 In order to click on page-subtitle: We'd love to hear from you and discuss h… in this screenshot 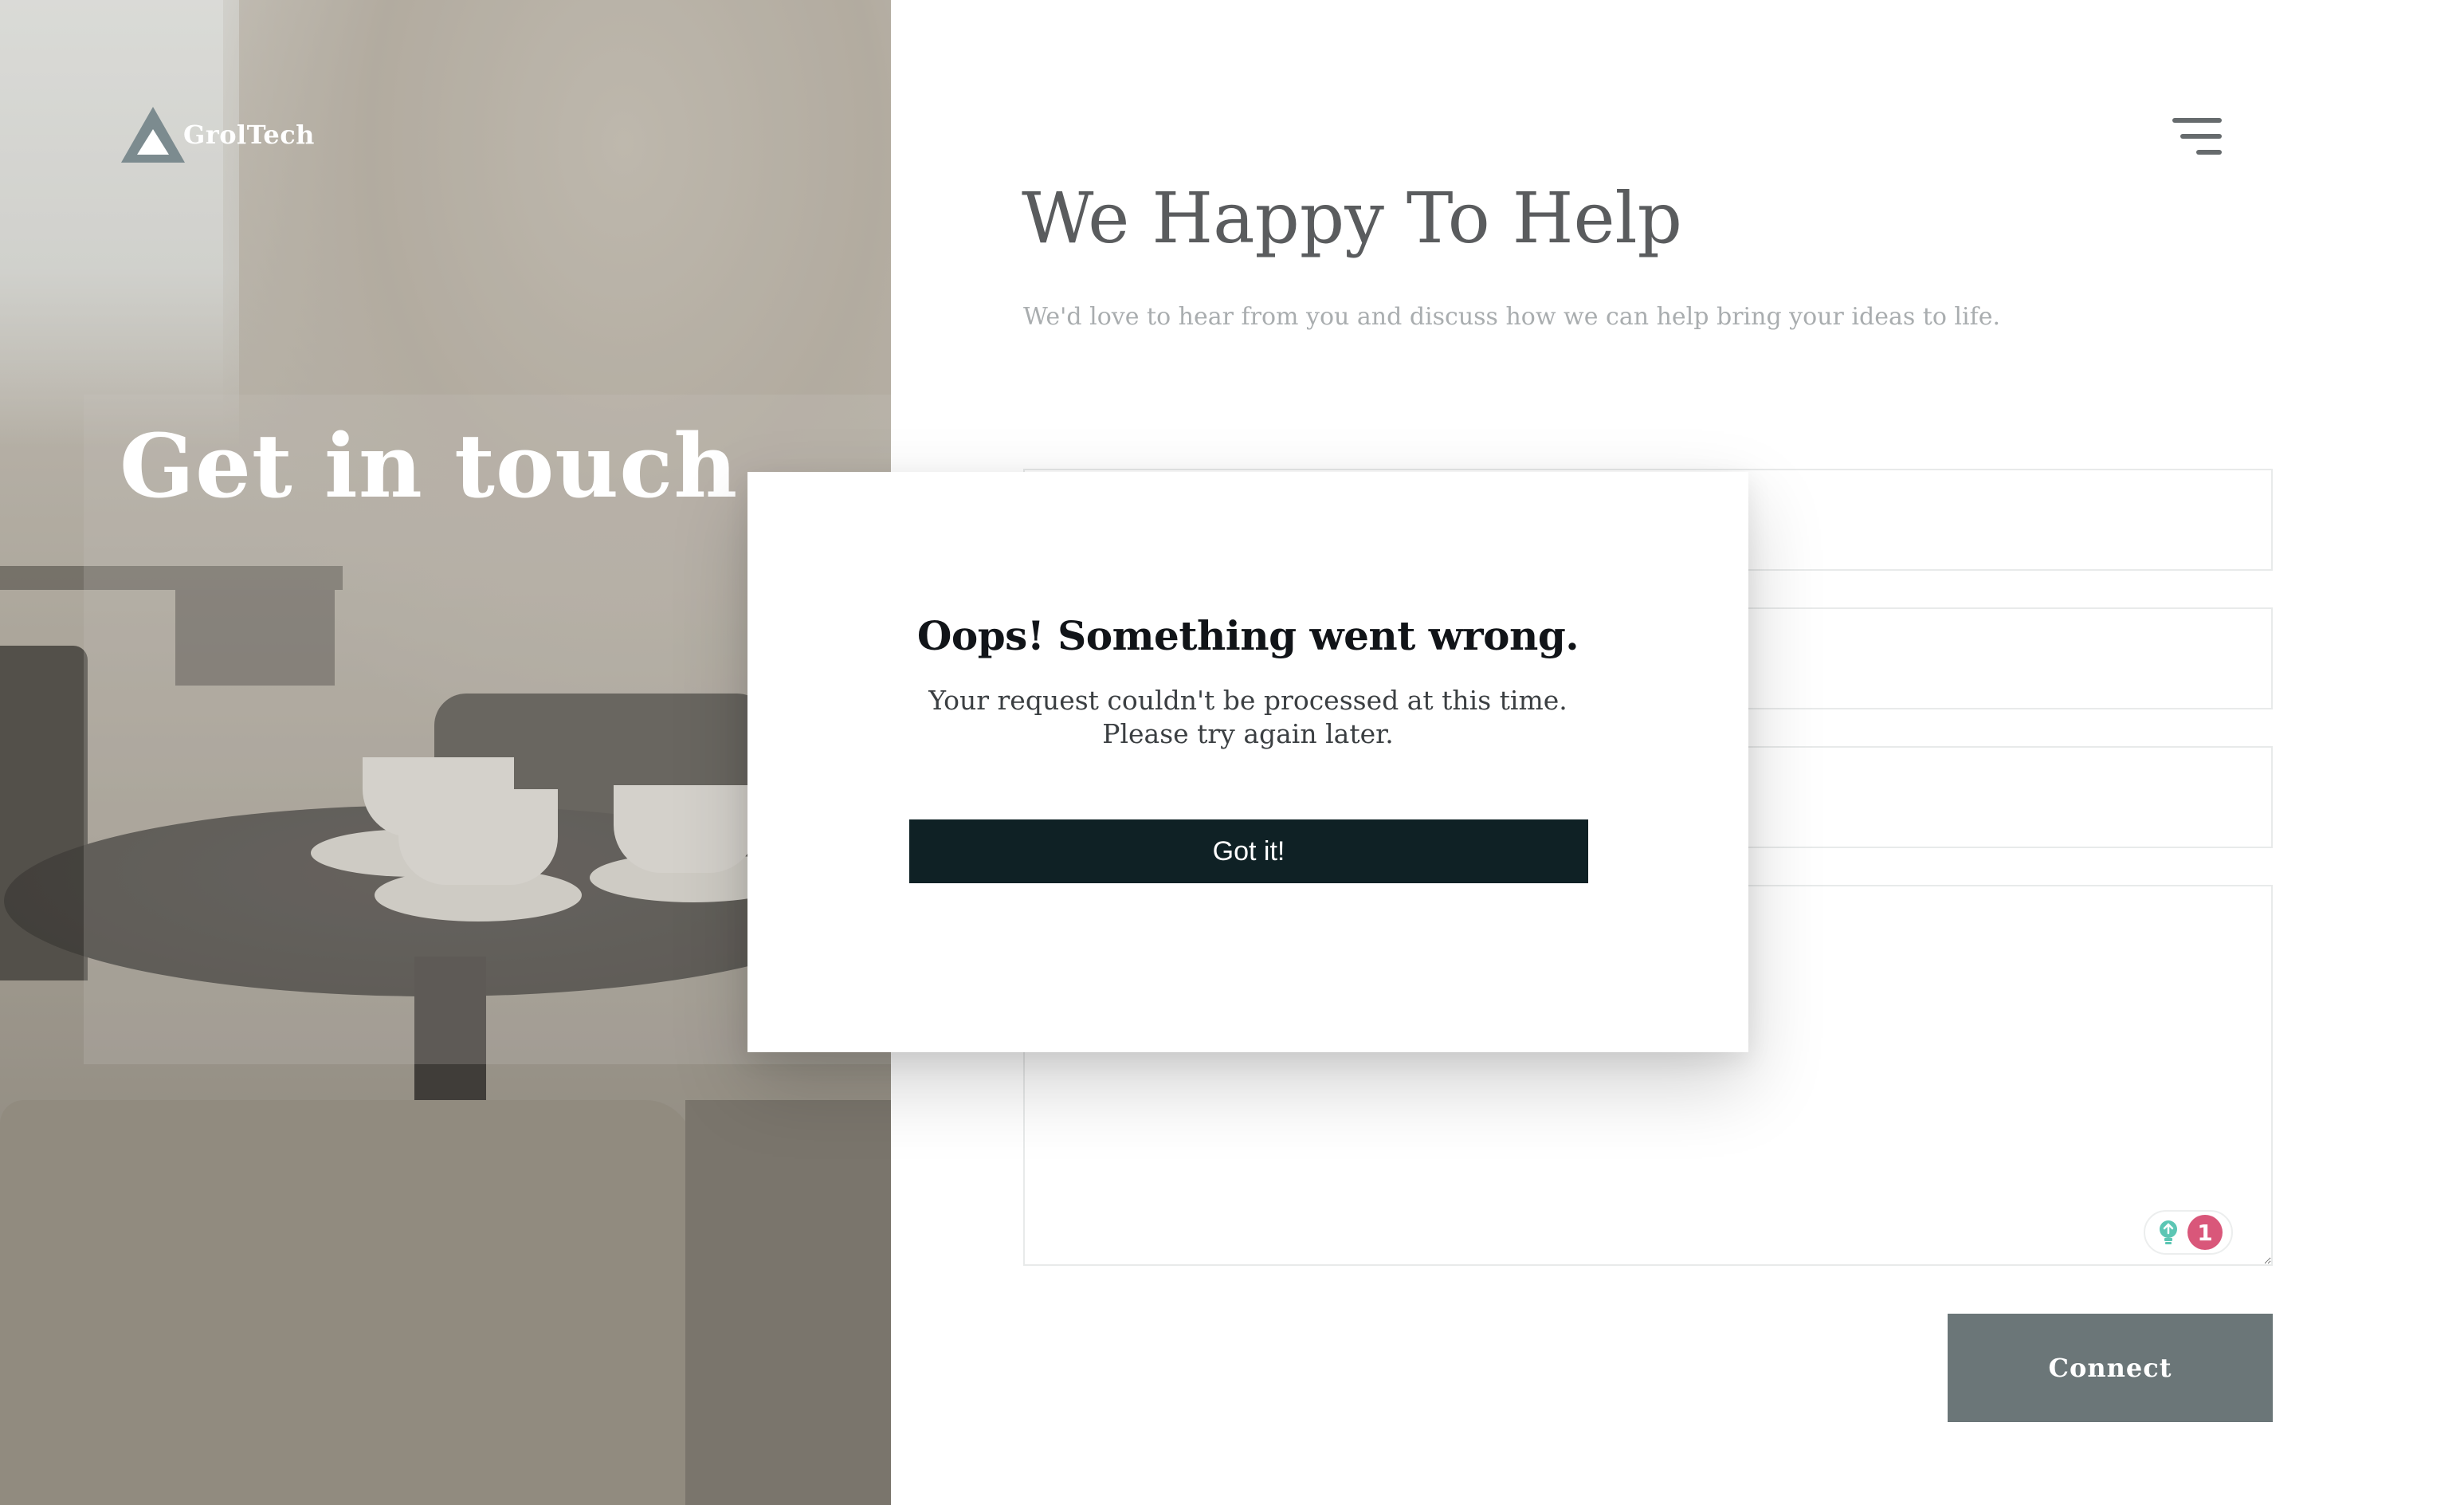, I will do `click(1512, 317)`.